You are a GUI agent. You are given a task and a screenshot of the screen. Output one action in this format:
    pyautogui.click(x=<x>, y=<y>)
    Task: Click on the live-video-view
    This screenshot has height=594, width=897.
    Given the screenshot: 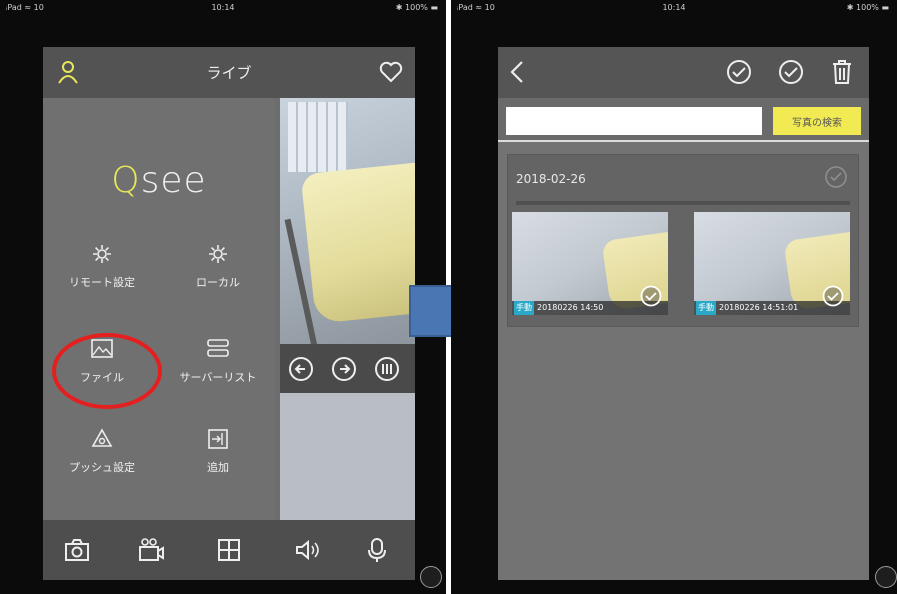 What is the action you would take?
    pyautogui.click(x=347, y=221)
    